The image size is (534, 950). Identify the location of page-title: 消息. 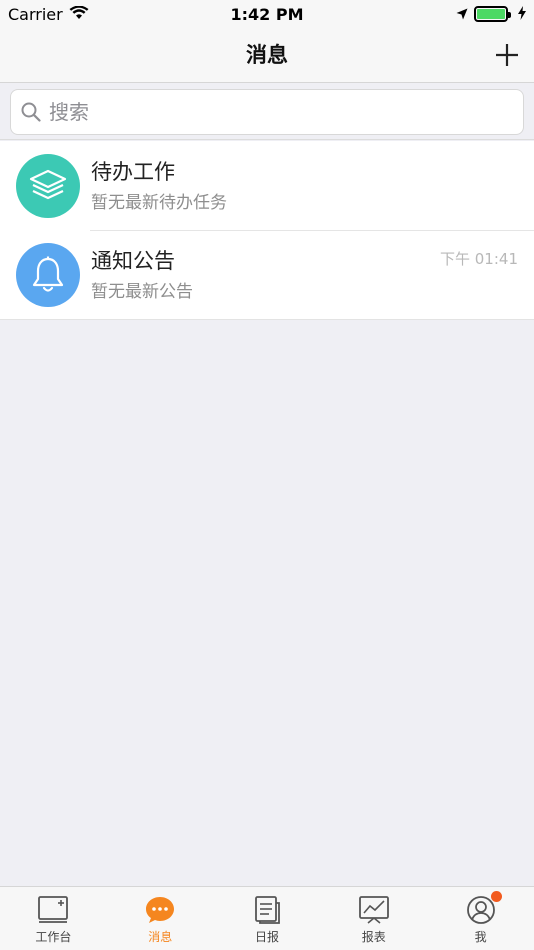
(267, 55).